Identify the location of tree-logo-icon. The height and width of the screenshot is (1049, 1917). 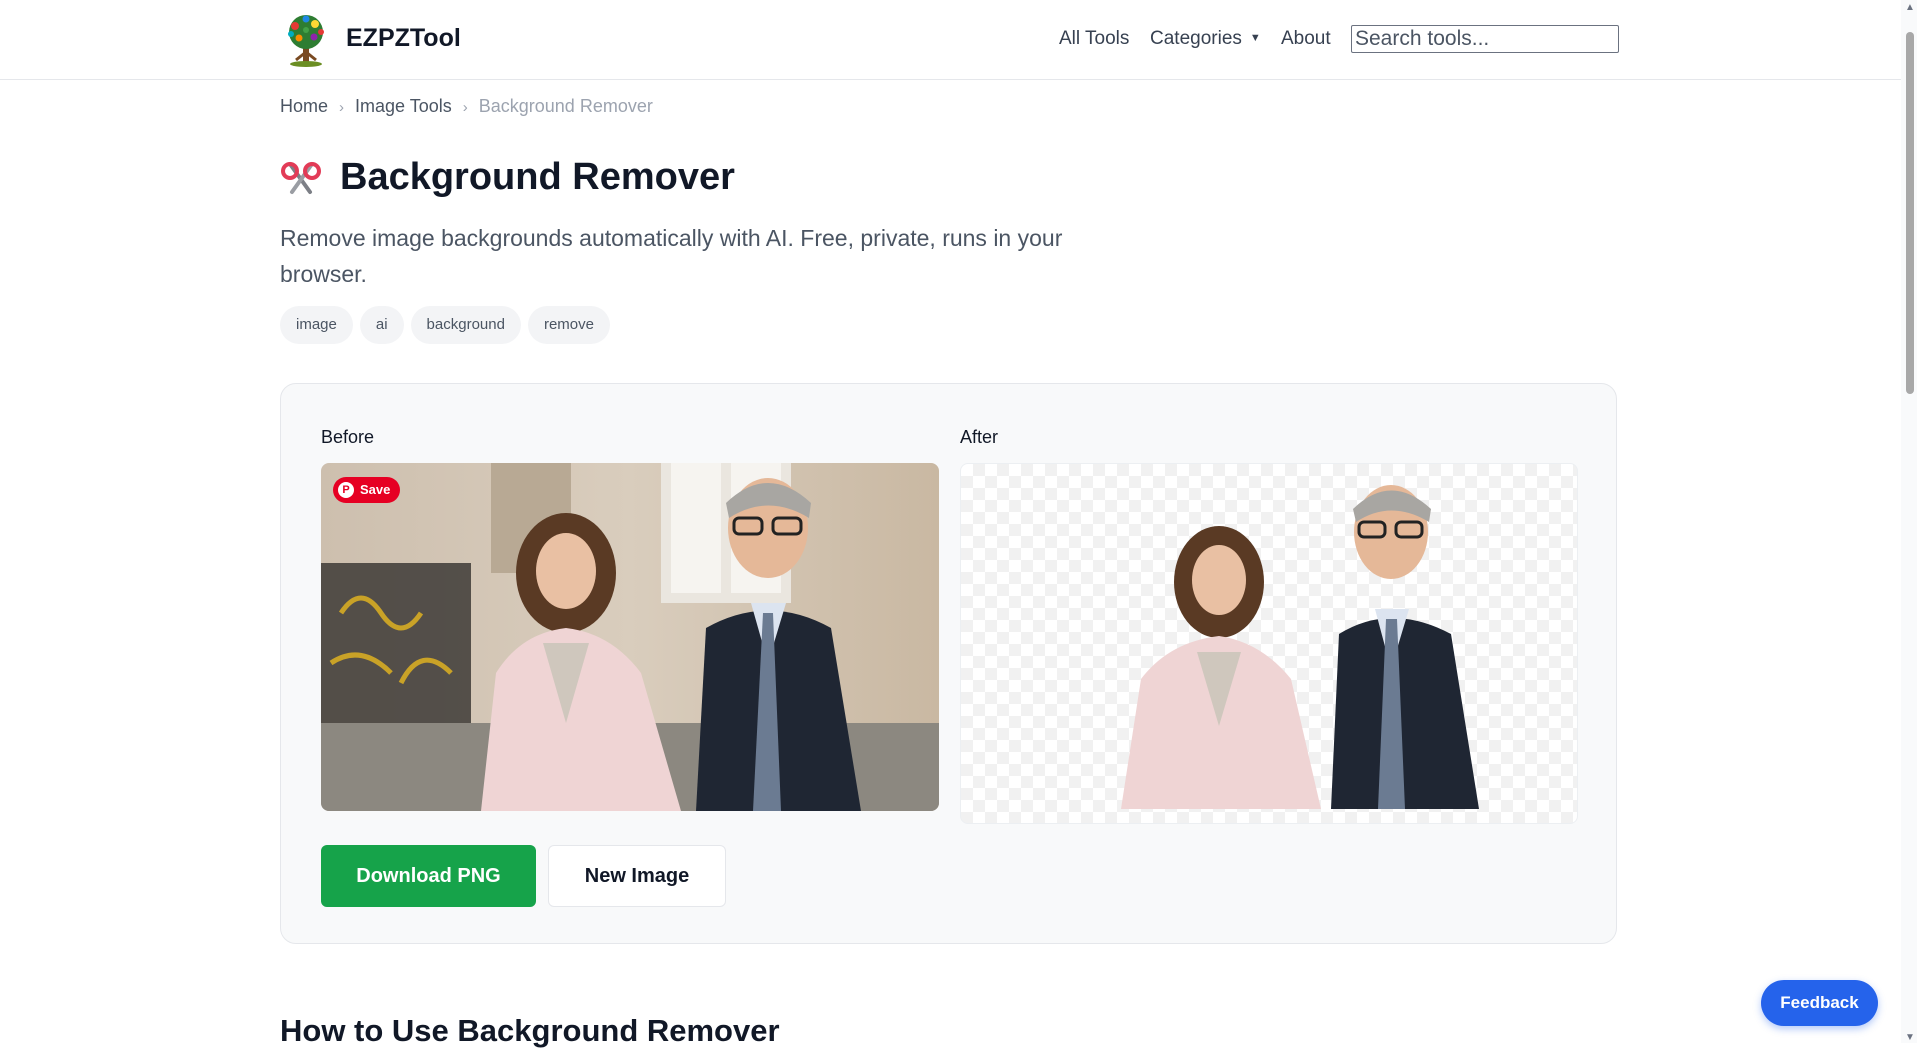
(306, 40).